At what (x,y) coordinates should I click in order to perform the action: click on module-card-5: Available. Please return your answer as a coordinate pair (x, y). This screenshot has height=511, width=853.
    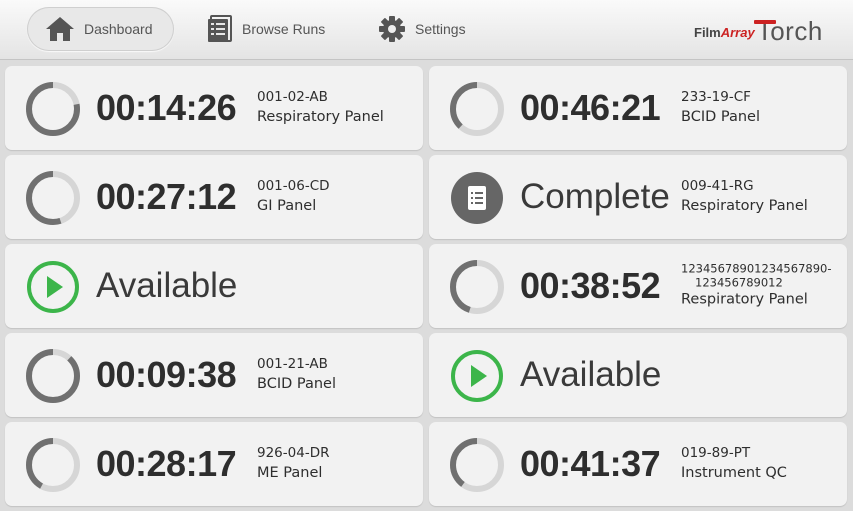
    Looking at the image, I should click on (214, 286).